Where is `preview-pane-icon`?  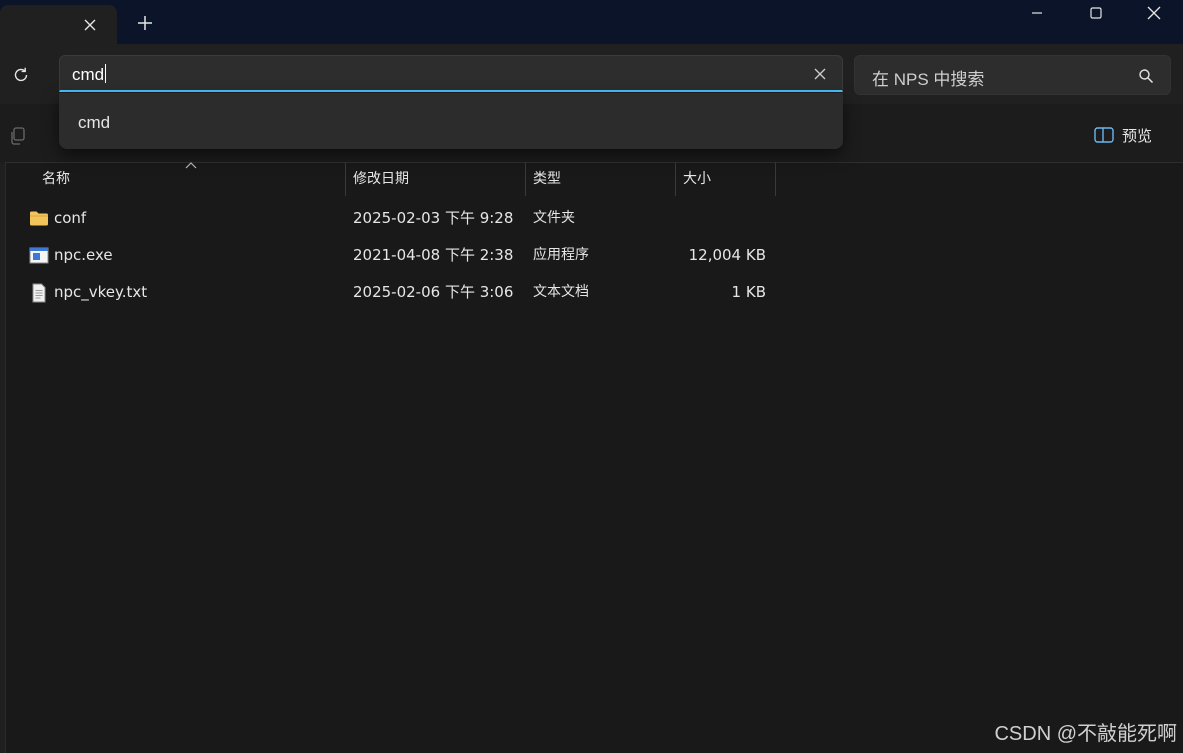 preview-pane-icon is located at coordinates (1104, 135).